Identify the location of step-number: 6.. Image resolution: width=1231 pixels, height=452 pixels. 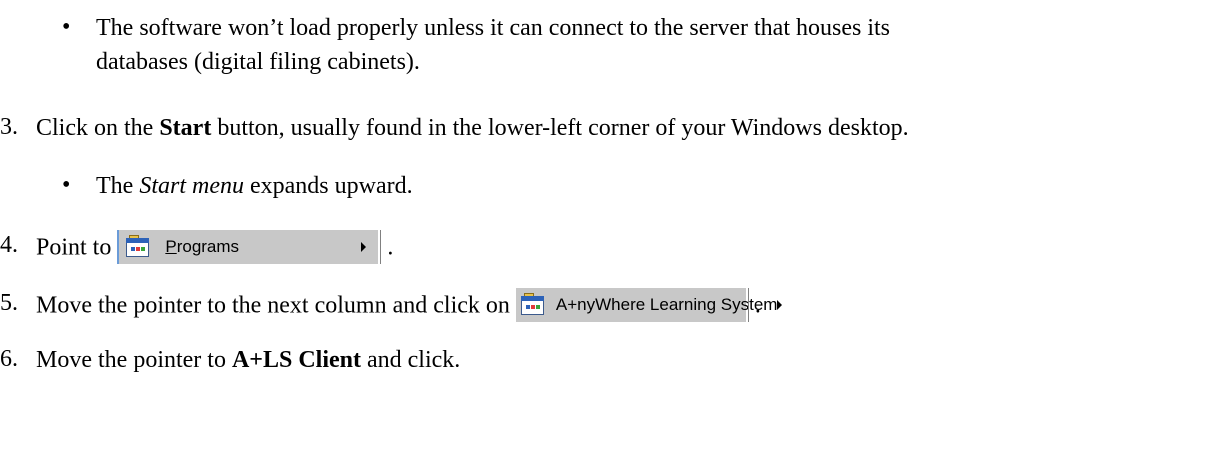
(9, 359).